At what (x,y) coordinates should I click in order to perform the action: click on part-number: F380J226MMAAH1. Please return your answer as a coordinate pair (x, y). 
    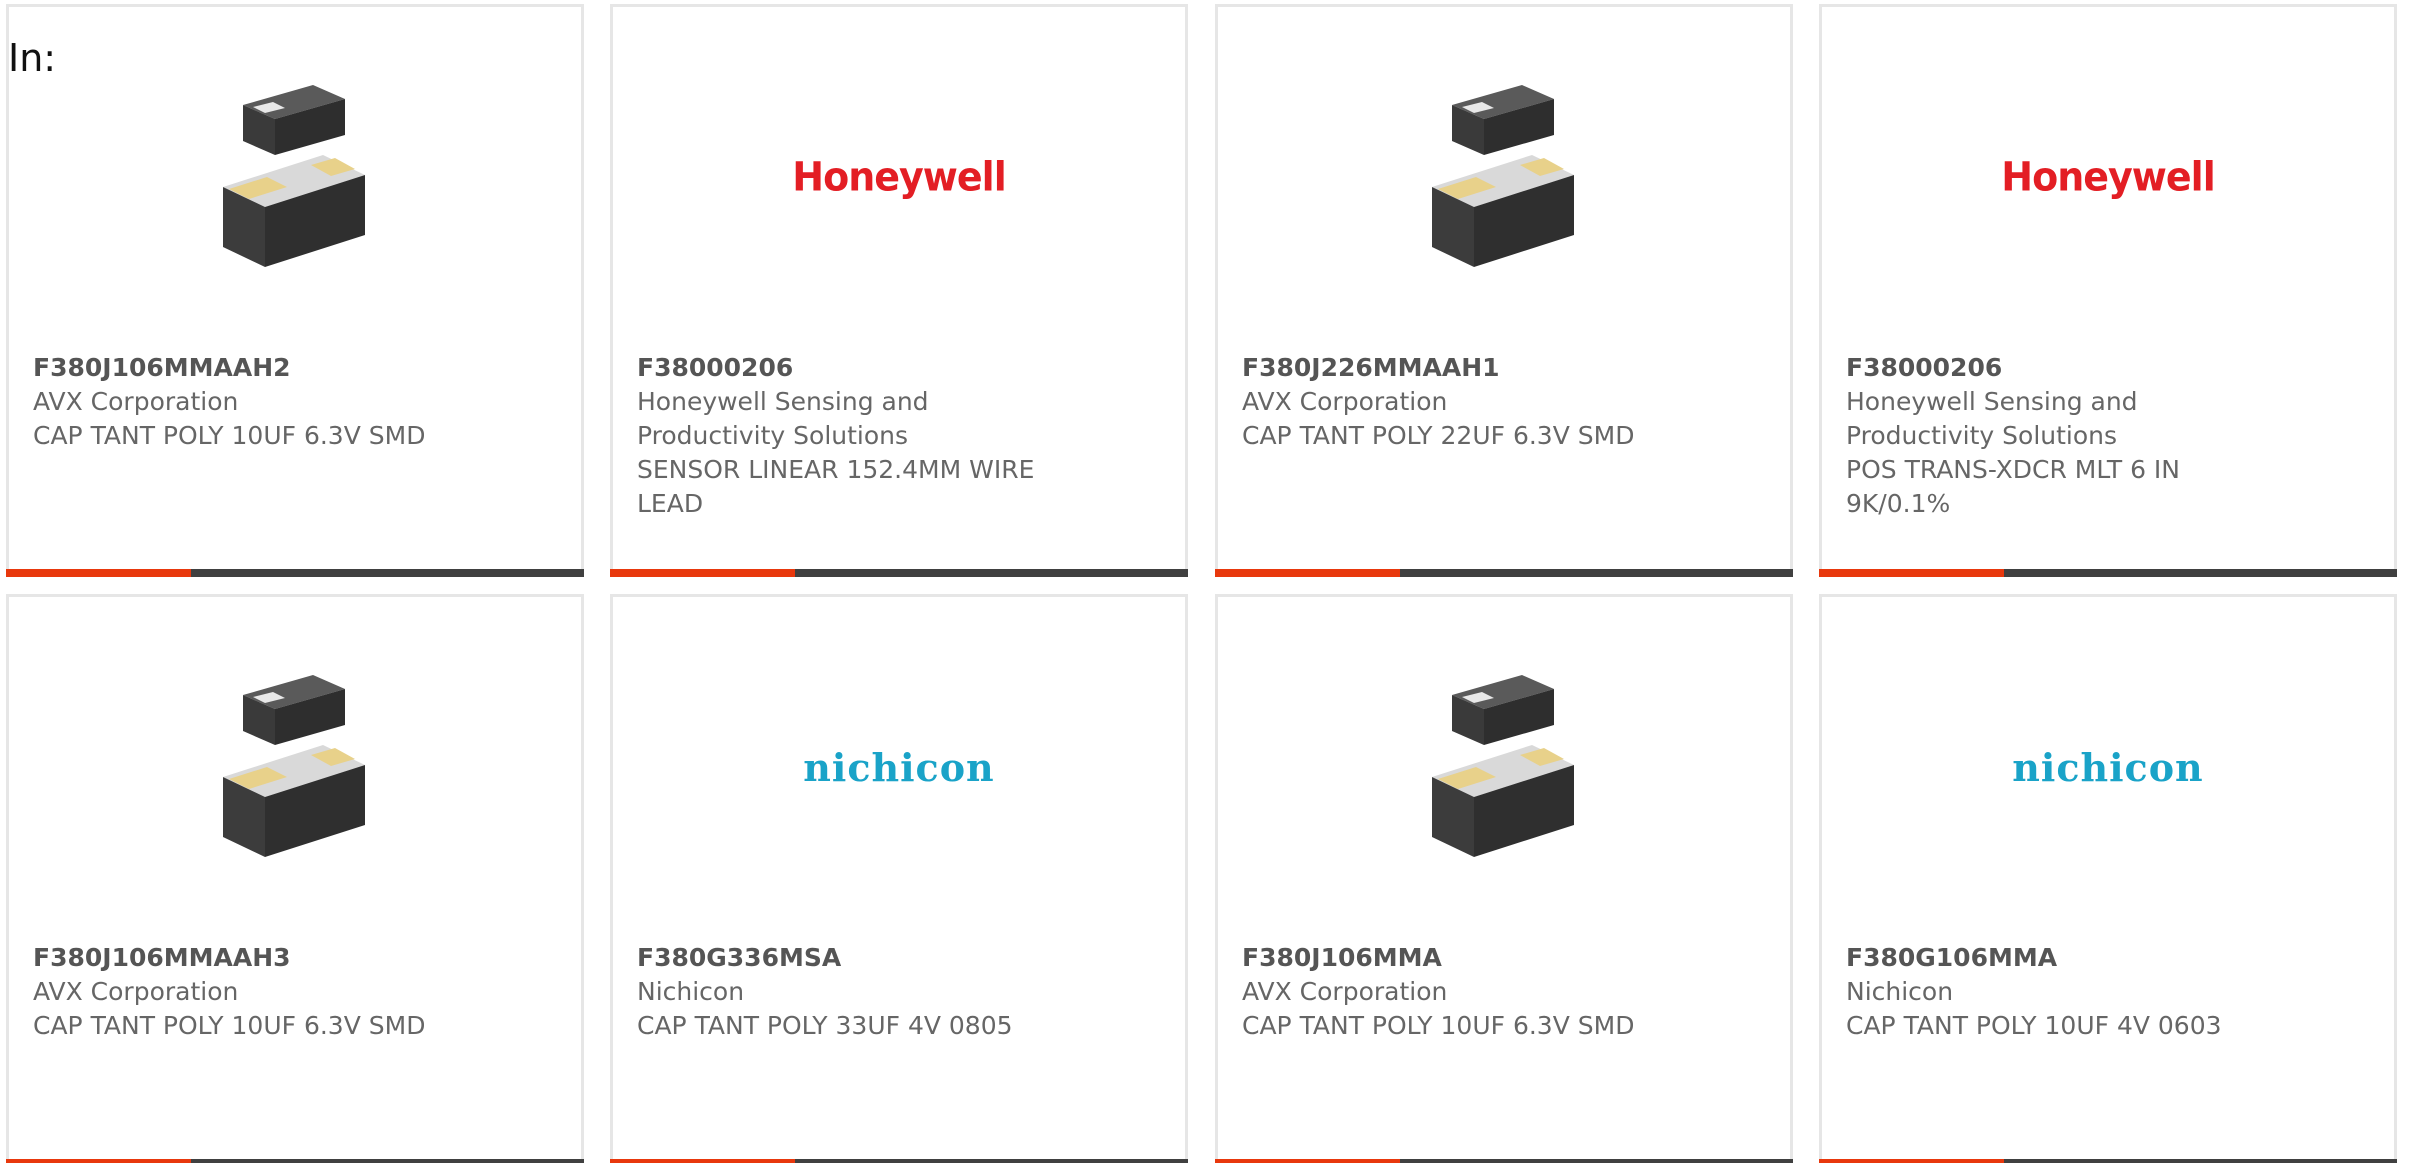
    Looking at the image, I should click on (1492, 368).